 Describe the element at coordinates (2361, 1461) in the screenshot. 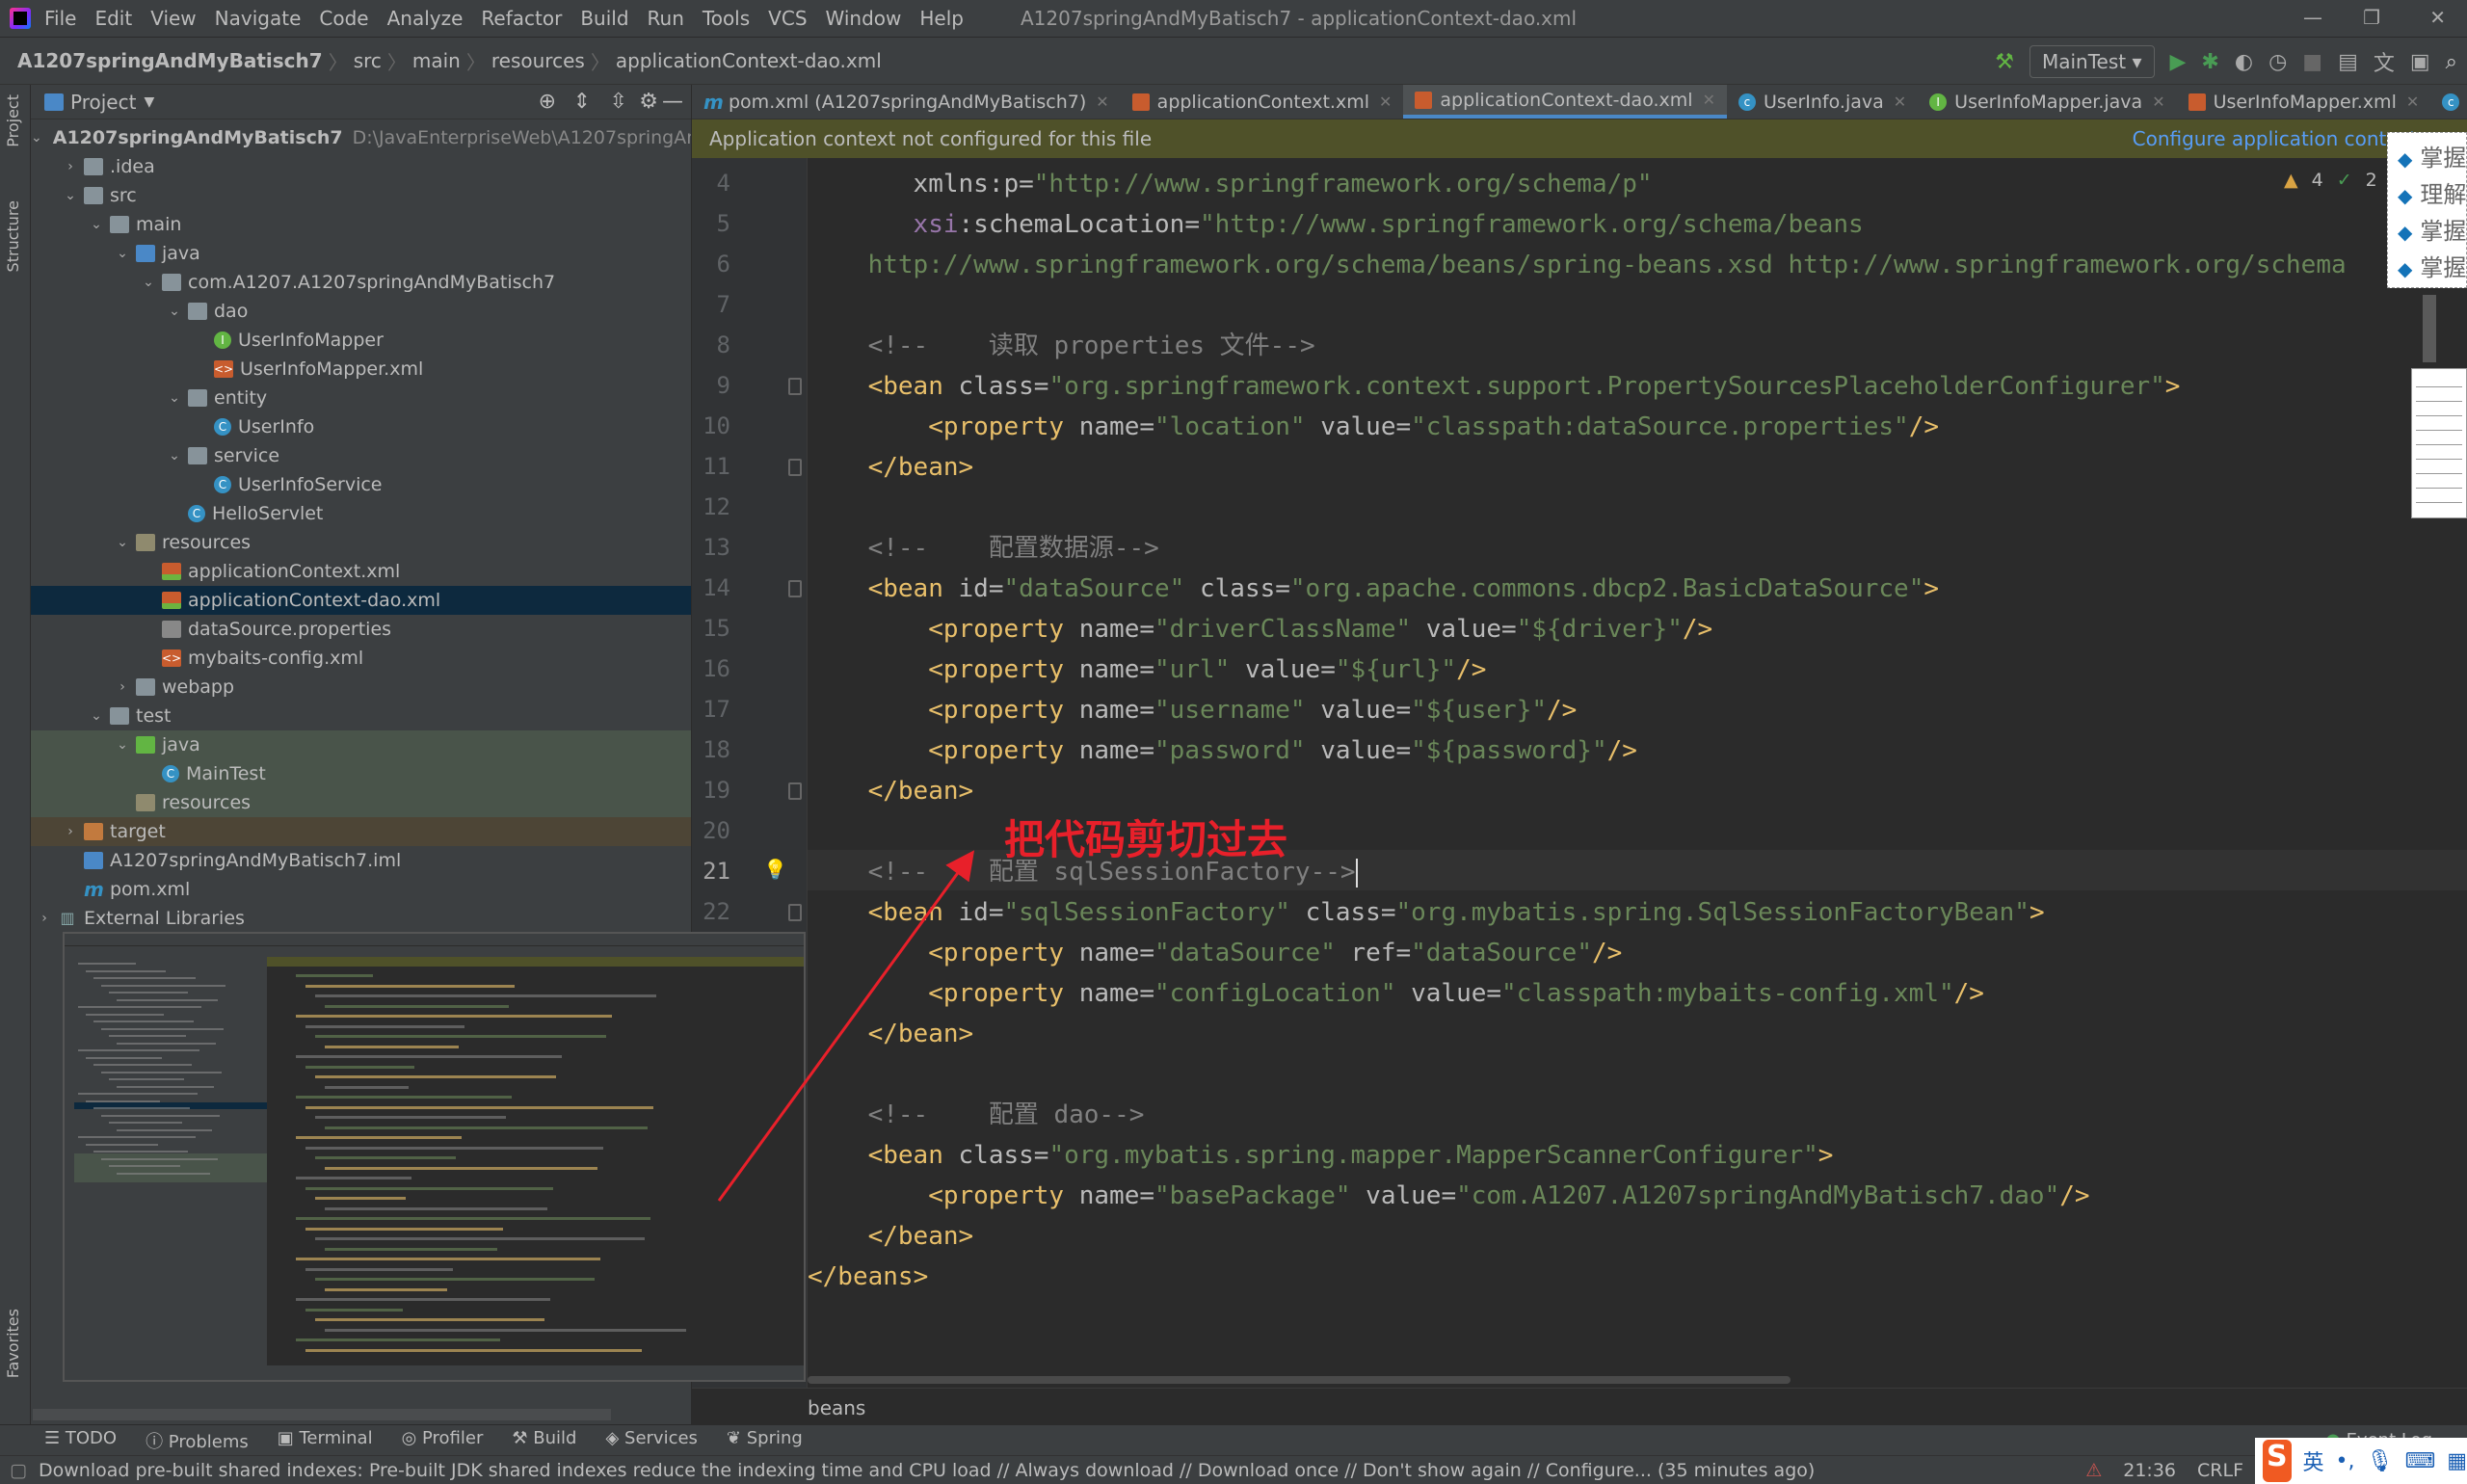

I see `ime-toolbar: S 英 •, 🎙 ⌨ ▦` at that location.